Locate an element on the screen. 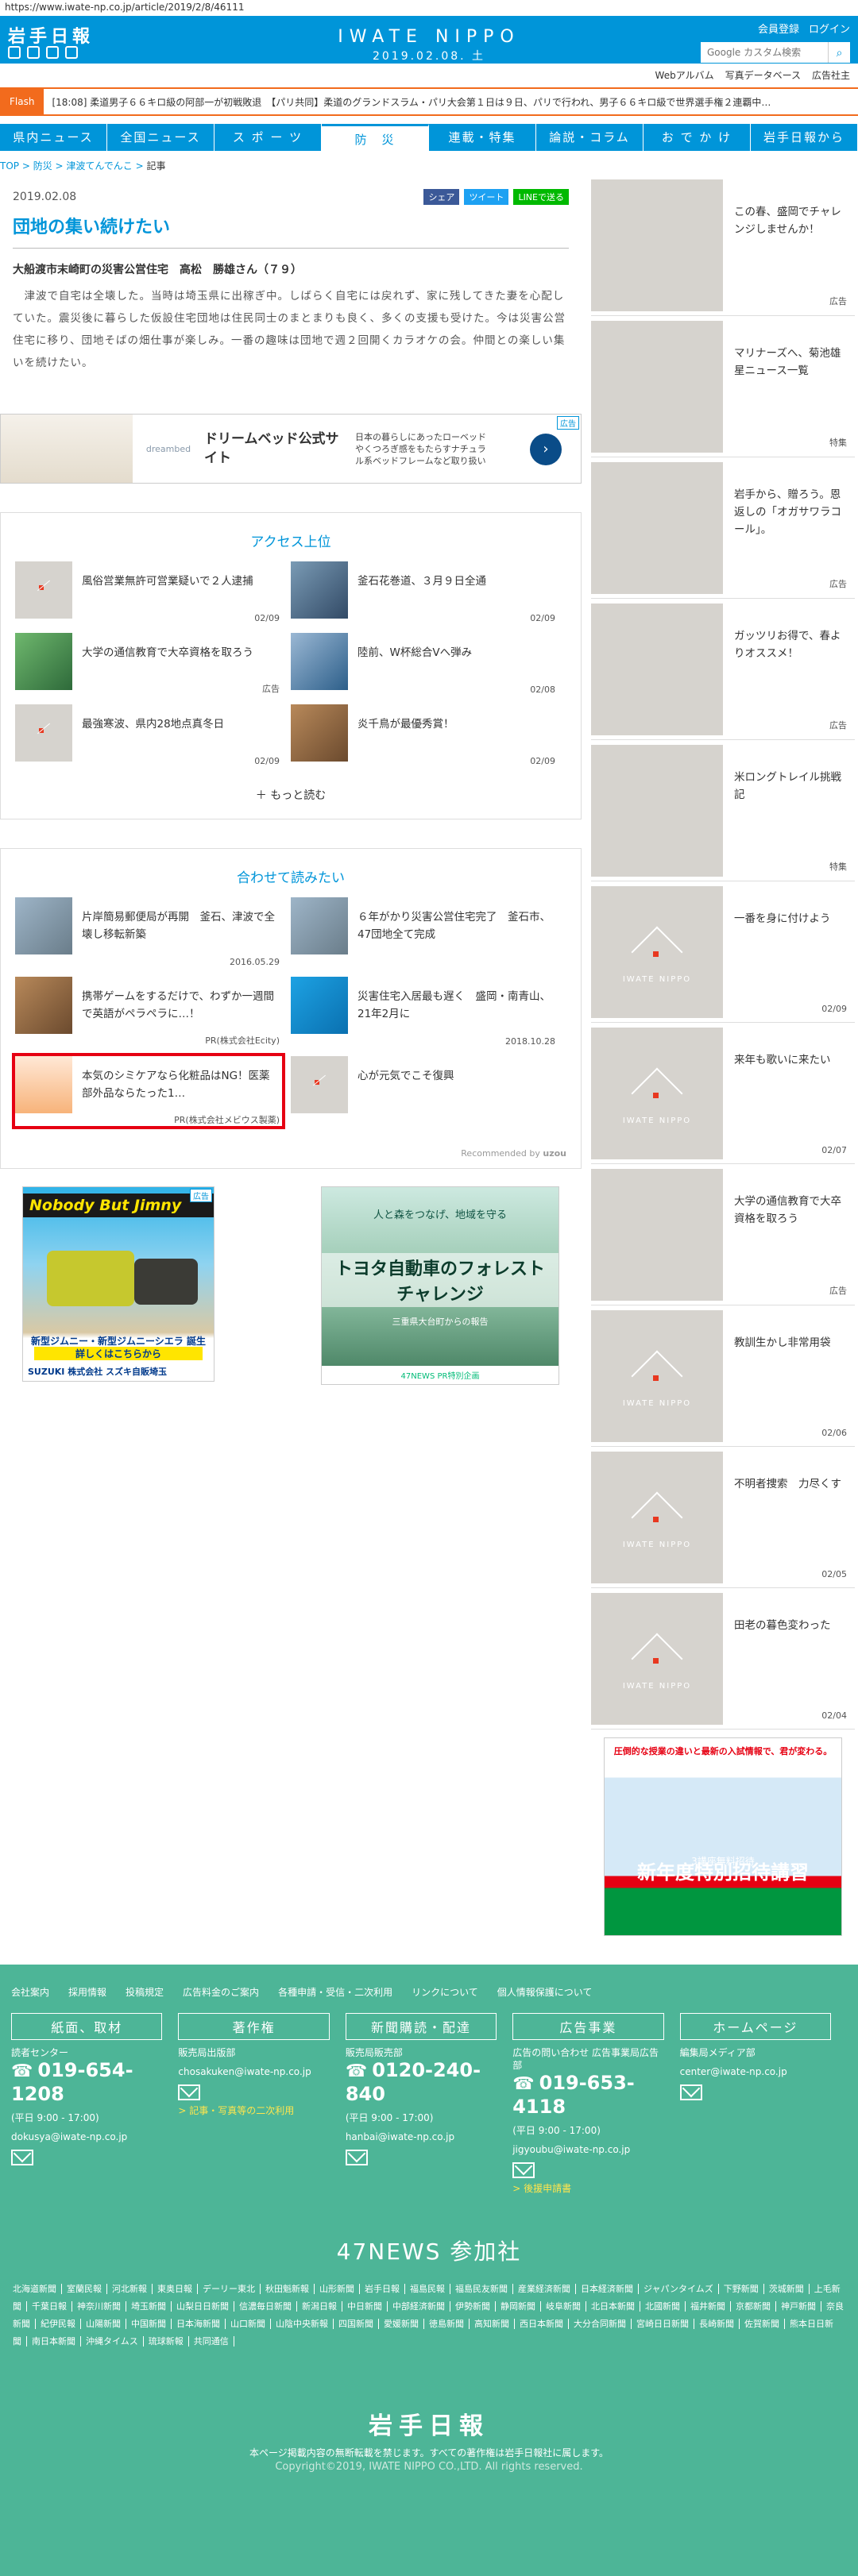 The width and height of the screenshot is (858, 2576). col-mail: jigyoubu@iwate-np.co.jp is located at coordinates (587, 2149).